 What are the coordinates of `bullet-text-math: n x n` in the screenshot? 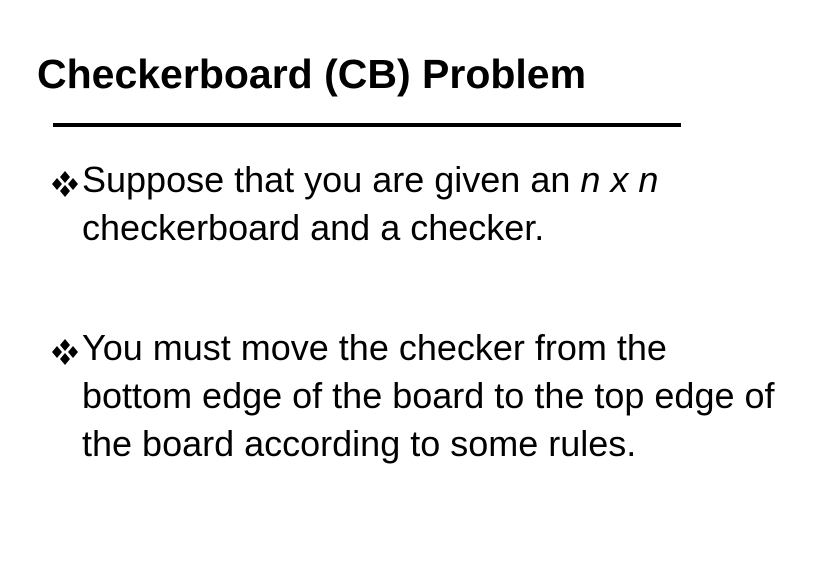 It's located at (619, 179).